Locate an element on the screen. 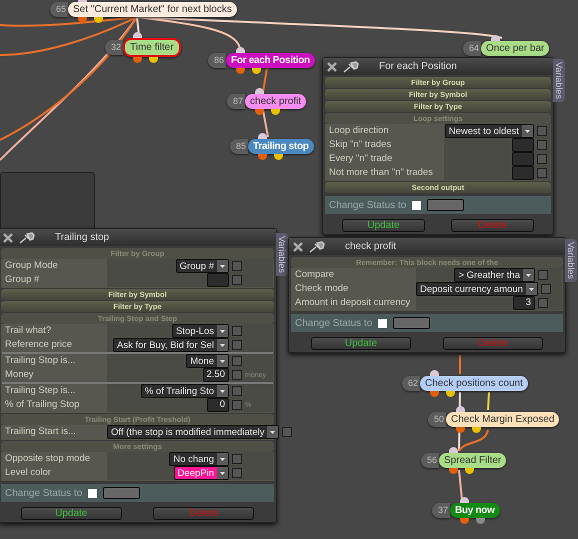 This screenshot has height=539, width=578. setting-label: Amount in deposit currency is located at coordinates (354, 303).